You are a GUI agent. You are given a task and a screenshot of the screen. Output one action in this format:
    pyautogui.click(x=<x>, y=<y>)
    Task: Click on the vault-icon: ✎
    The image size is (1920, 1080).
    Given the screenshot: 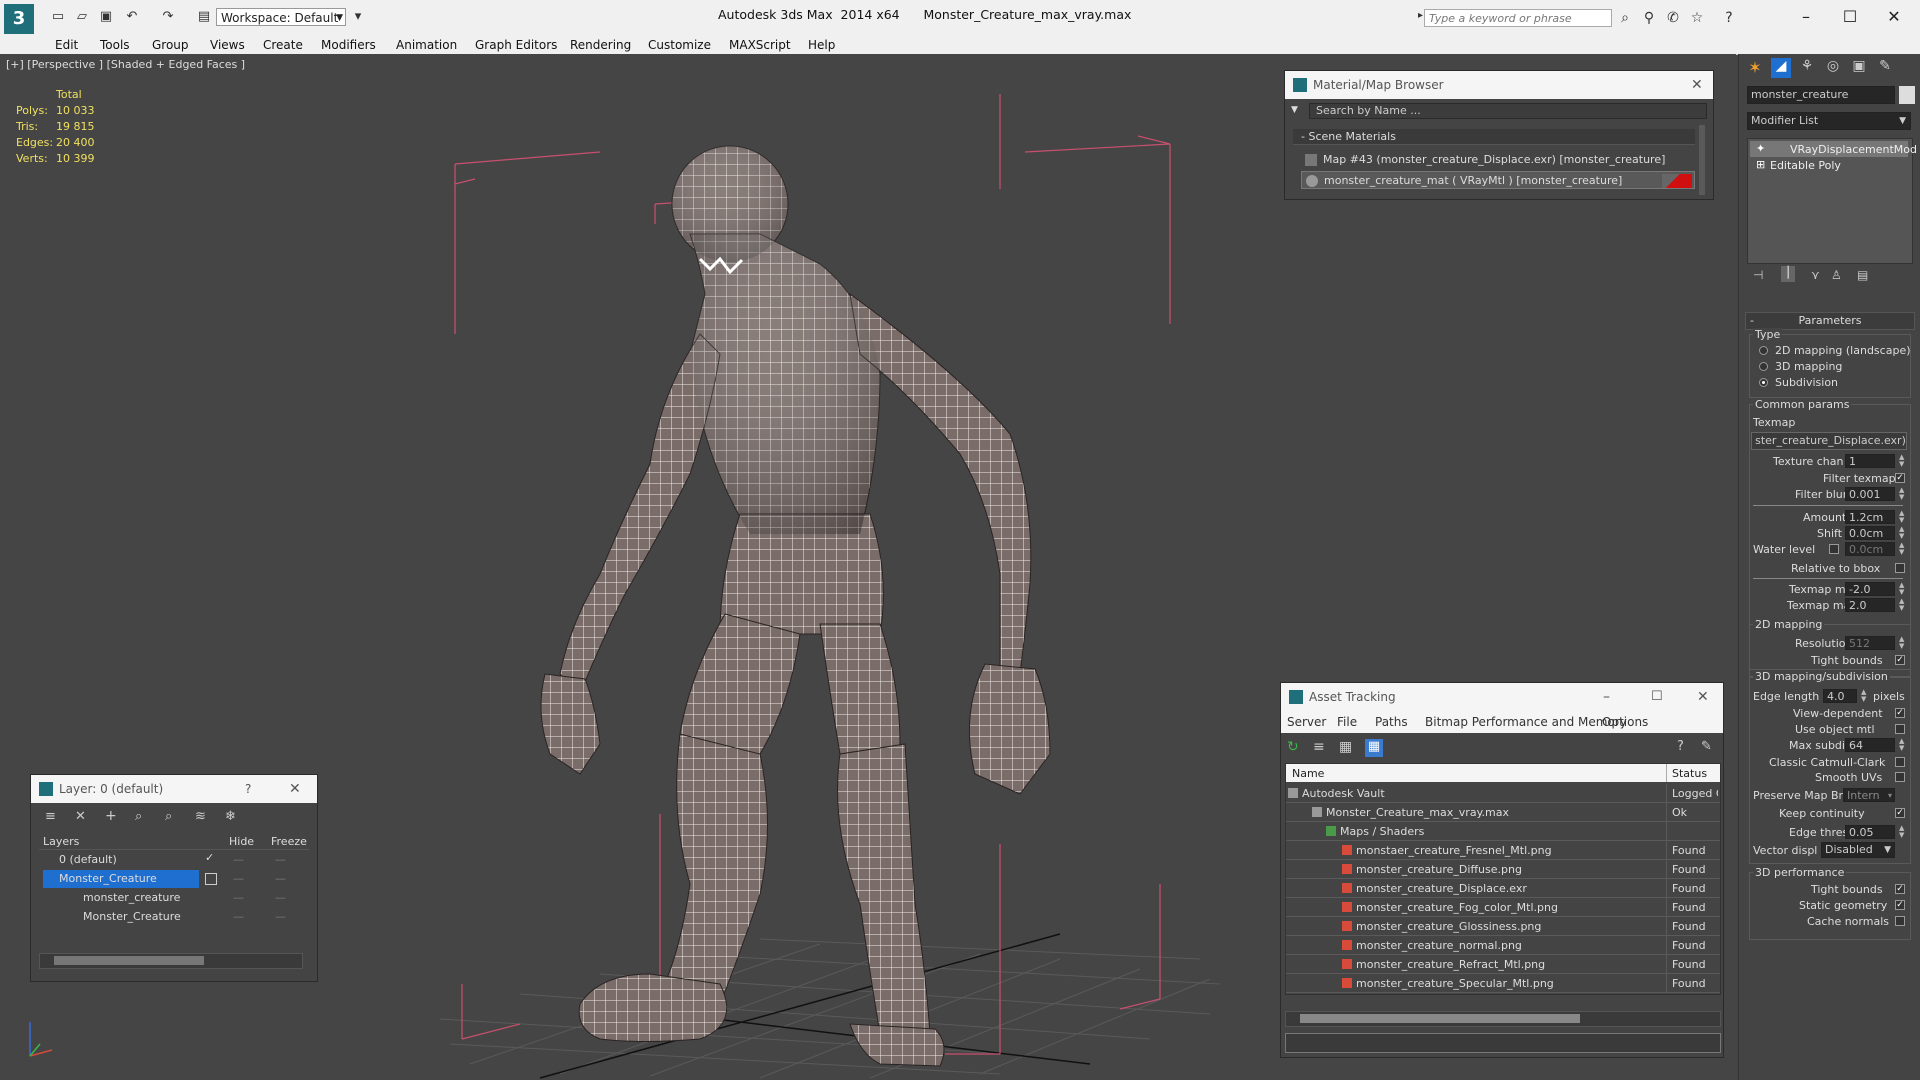 What is the action you would take?
    pyautogui.click(x=1706, y=746)
    